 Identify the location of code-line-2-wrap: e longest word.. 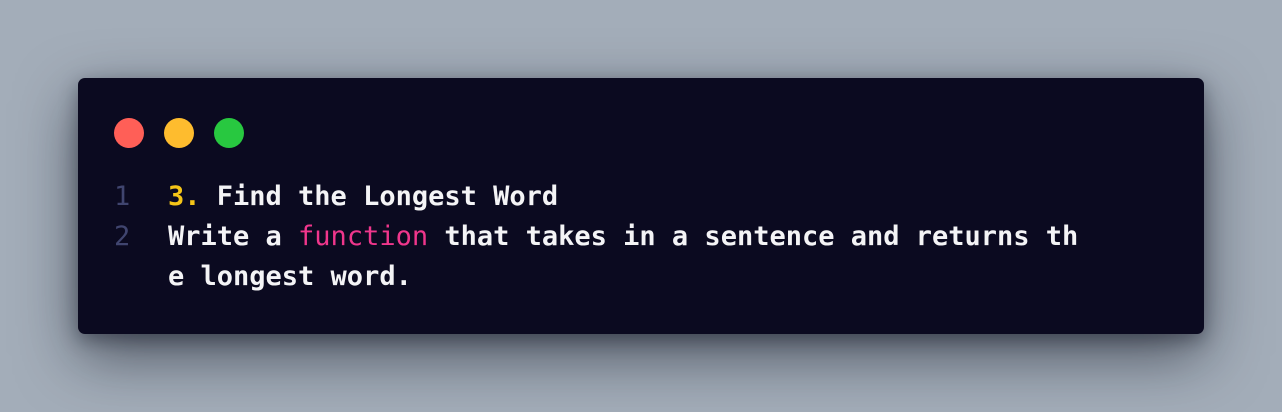
(596, 277).